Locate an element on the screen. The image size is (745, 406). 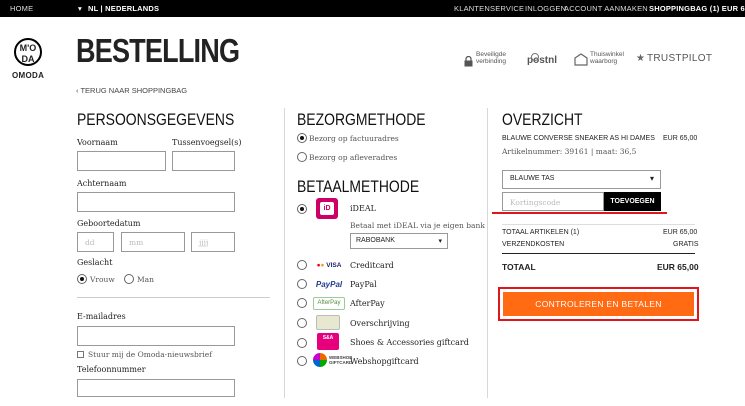
apply-coupon-button: TOEVOEGEN is located at coordinates (632, 201).